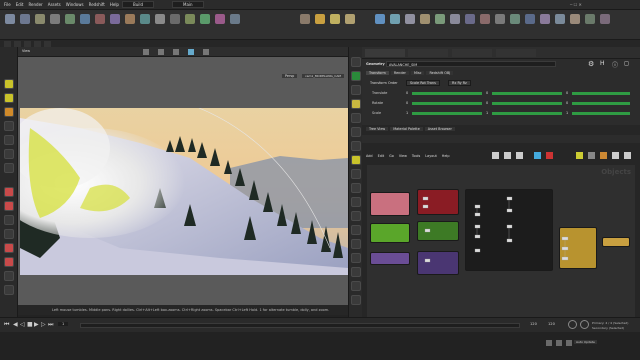 This screenshot has height=360, width=640. What do you see at coordinates (335, 19) in the screenshot?
I see `spot-light-icon` at bounding box center [335, 19].